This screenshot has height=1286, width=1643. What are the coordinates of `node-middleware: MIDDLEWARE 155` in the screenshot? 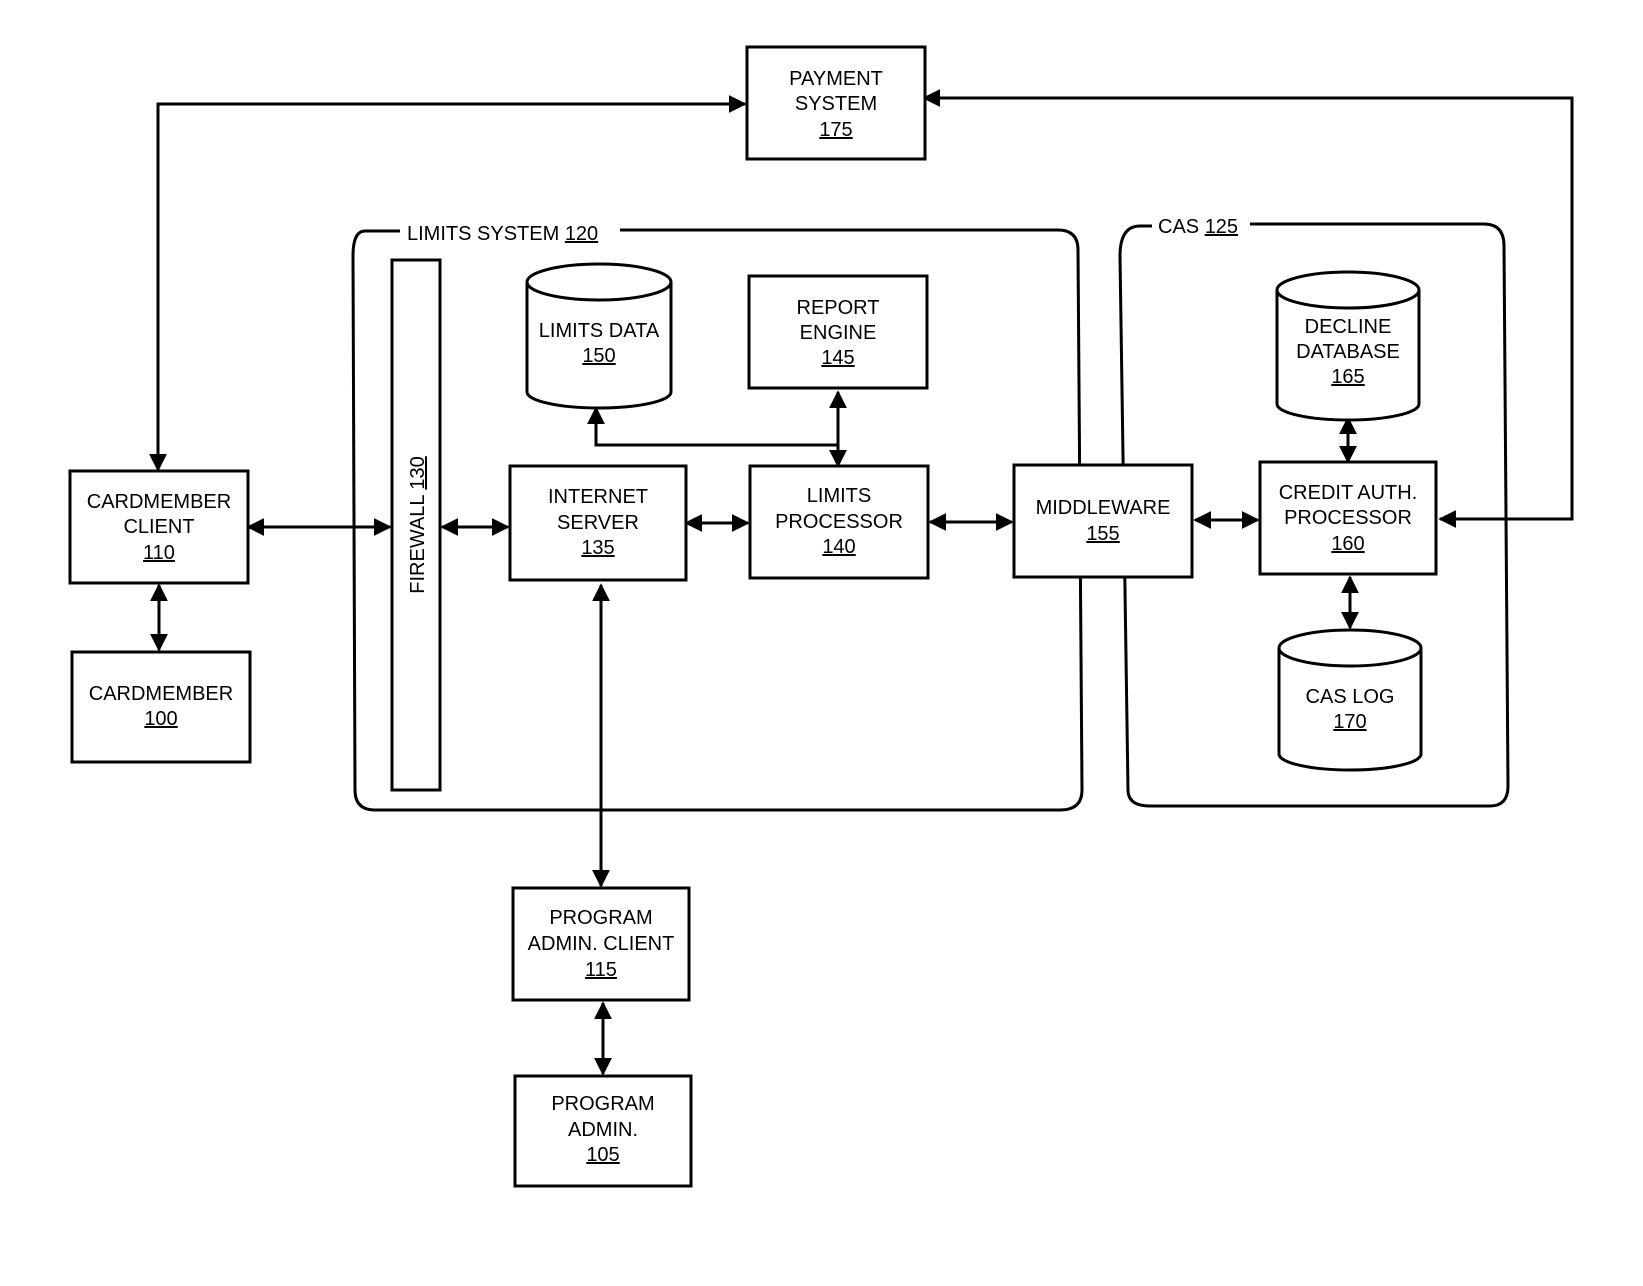 It's located at (1103, 521).